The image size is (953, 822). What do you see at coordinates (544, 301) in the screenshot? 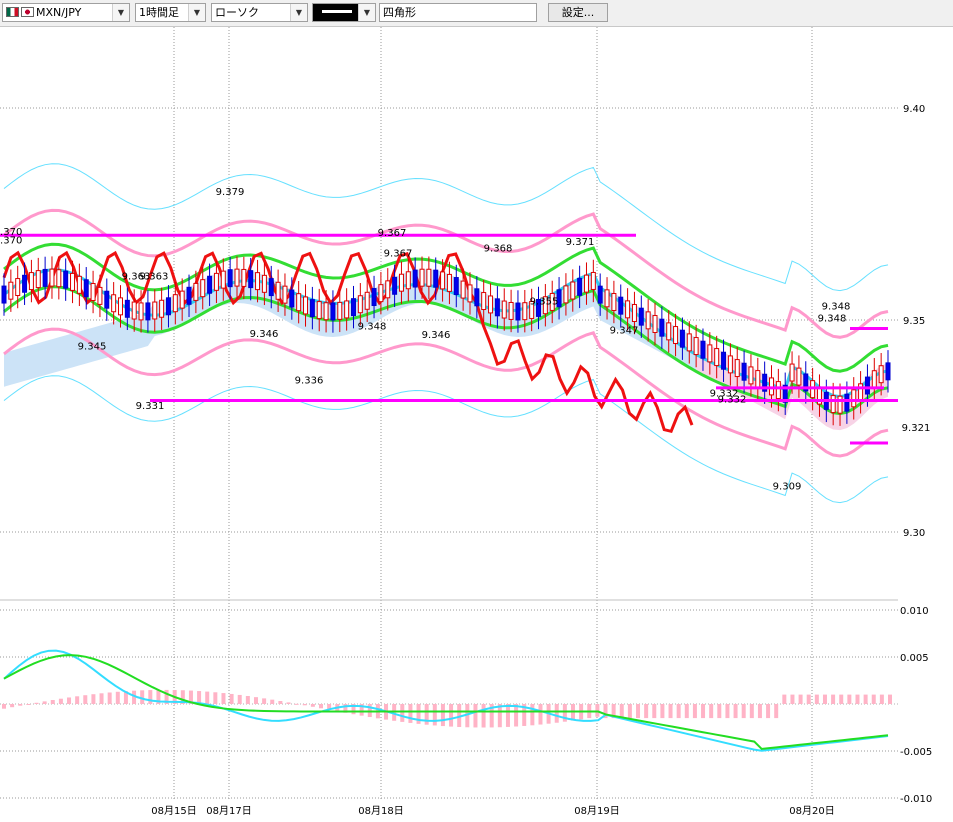
I see `price-label: 9.355` at bounding box center [544, 301].